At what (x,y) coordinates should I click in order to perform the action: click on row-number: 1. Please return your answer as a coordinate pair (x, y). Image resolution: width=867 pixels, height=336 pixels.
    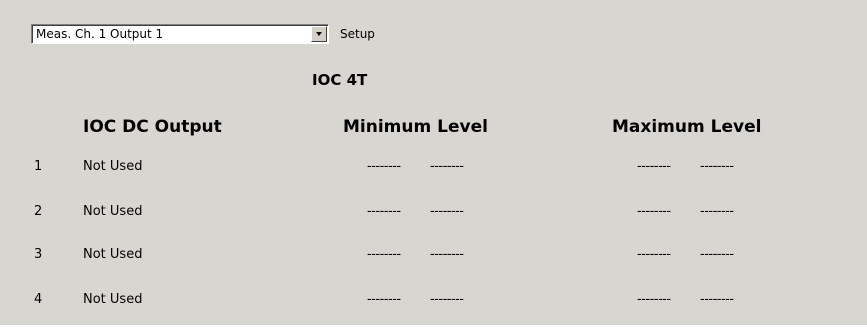
    Looking at the image, I should click on (38, 166).